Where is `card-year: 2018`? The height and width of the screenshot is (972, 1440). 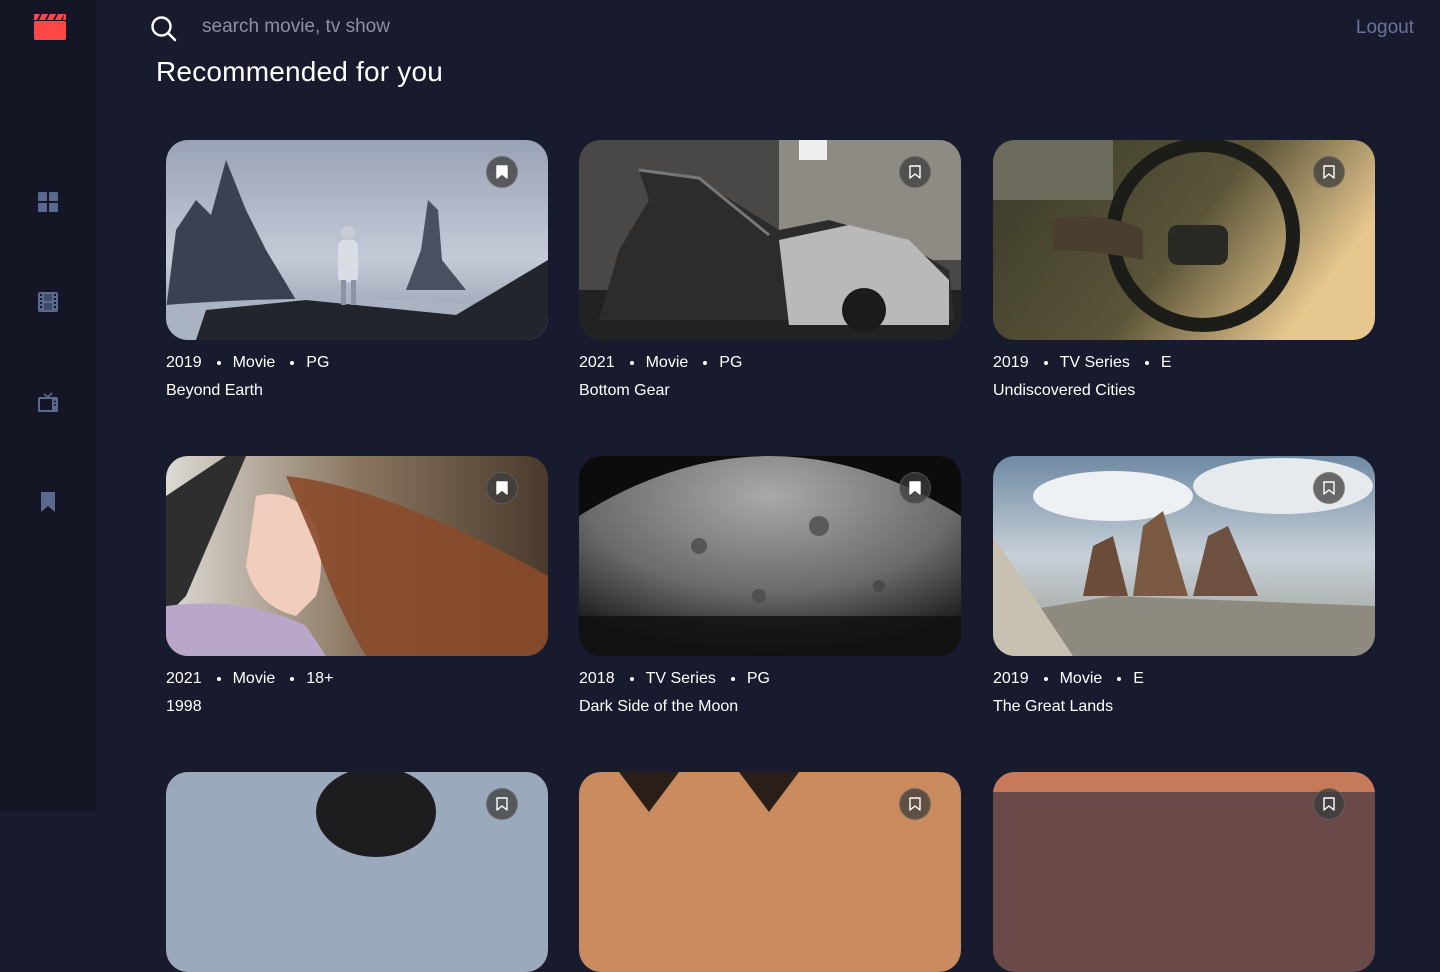 card-year: 2018 is located at coordinates (597, 678).